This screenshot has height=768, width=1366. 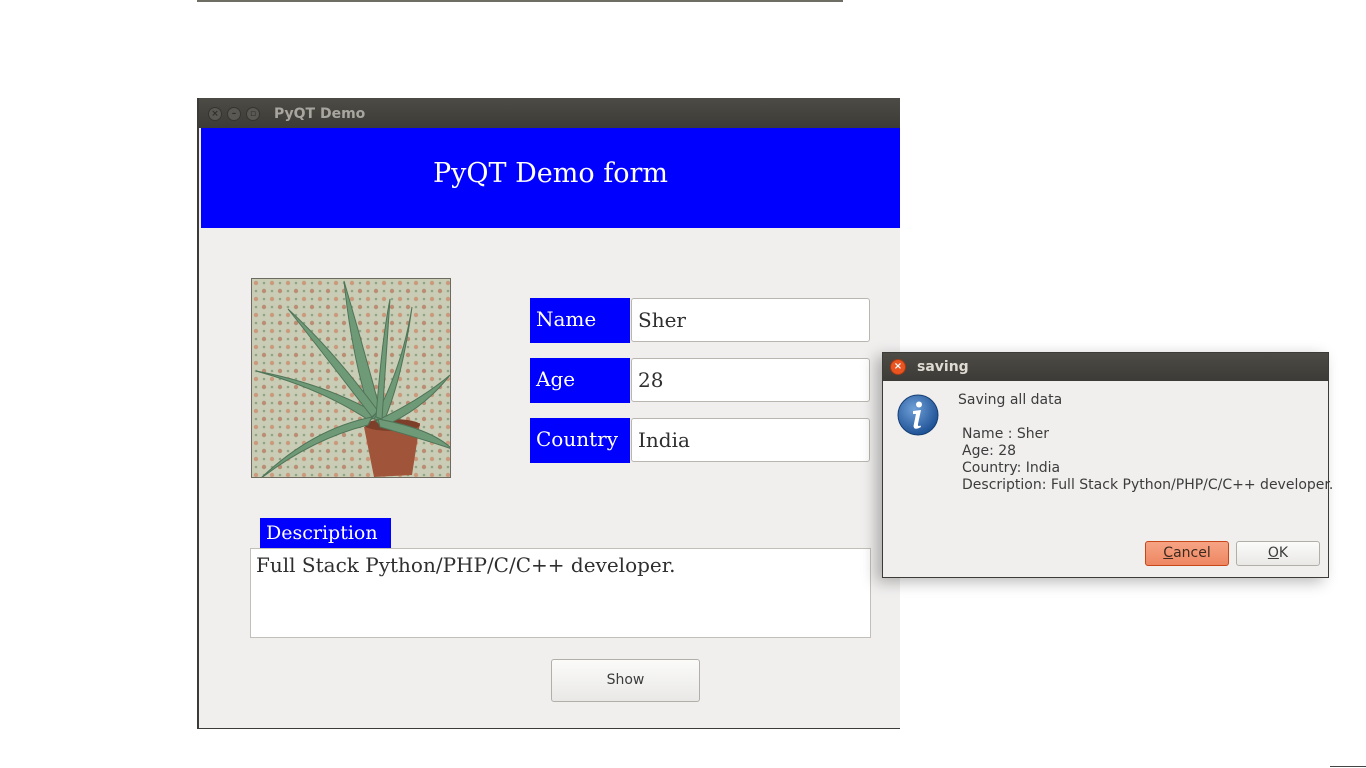 I want to click on detail-line: Age: 28, so click(x=989, y=451).